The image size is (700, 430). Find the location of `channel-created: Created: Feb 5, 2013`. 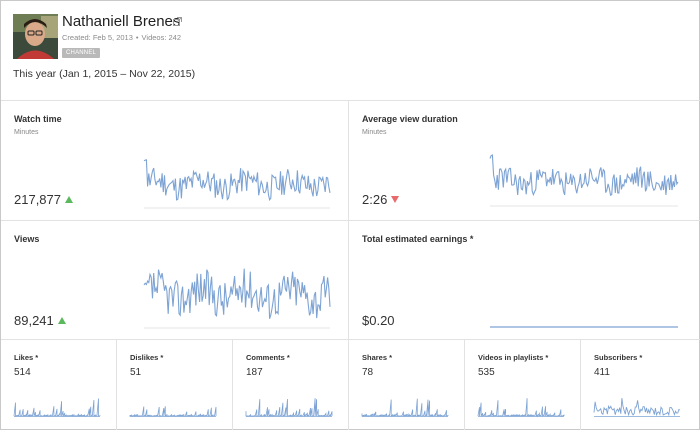

channel-created: Created: Feb 5, 2013 is located at coordinates (97, 37).